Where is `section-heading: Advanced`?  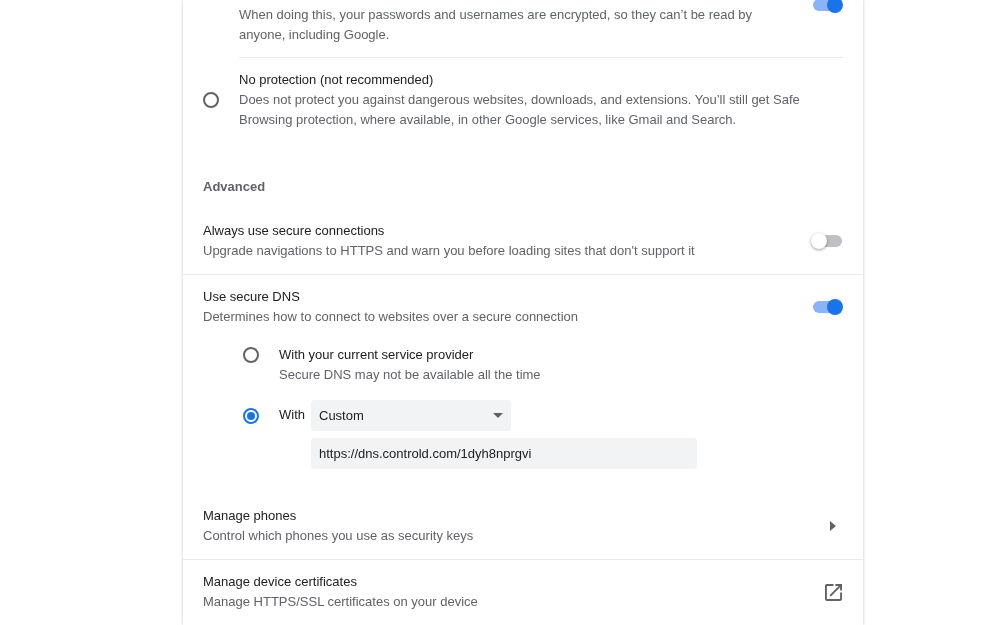 section-heading: Advanced is located at coordinates (234, 186).